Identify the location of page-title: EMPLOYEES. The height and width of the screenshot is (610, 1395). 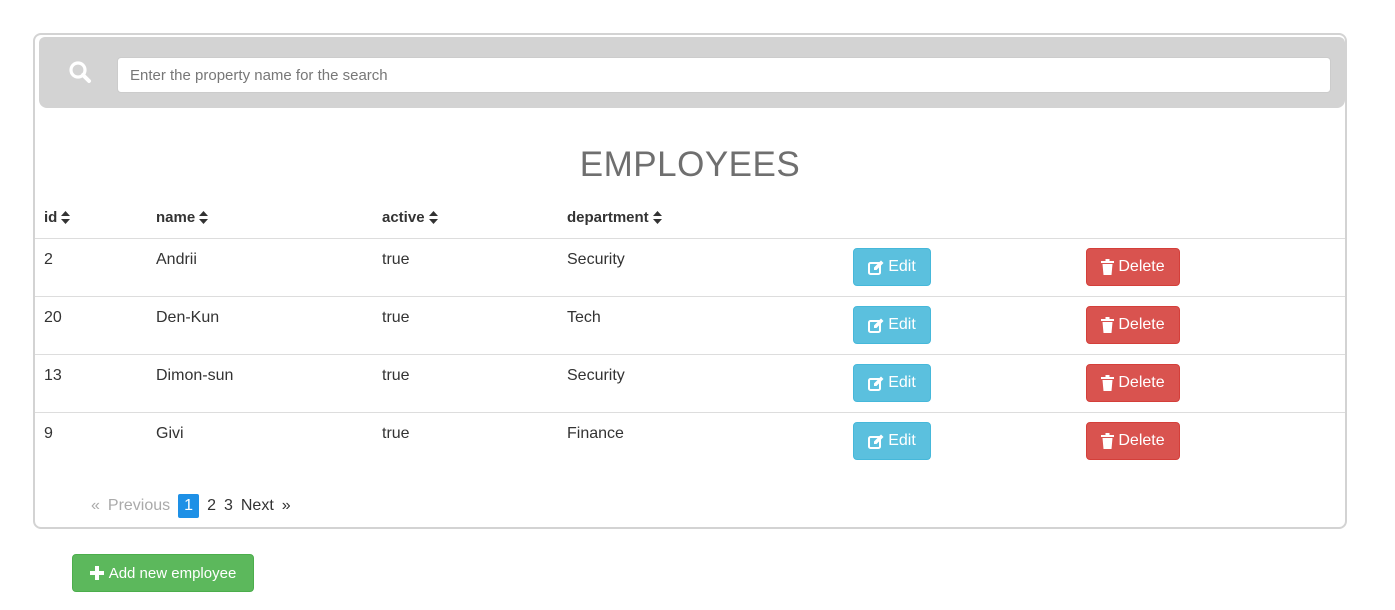
(690, 164).